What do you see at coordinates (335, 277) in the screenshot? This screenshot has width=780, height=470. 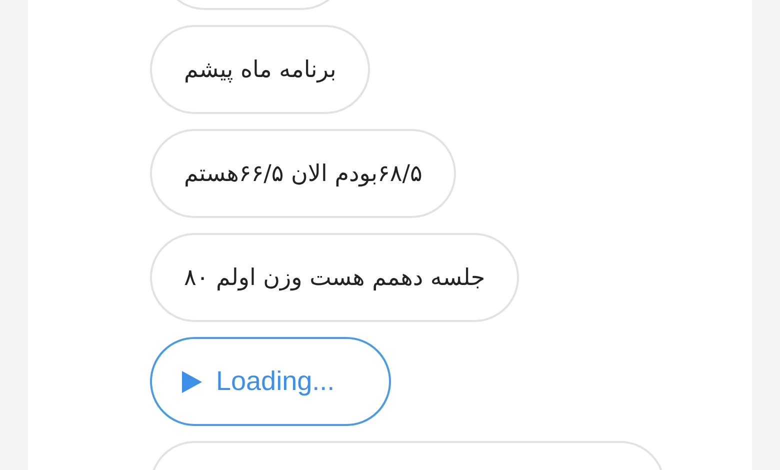 I see `message-bubble: جلسه دهمم هست وزن اولم ۸۰` at bounding box center [335, 277].